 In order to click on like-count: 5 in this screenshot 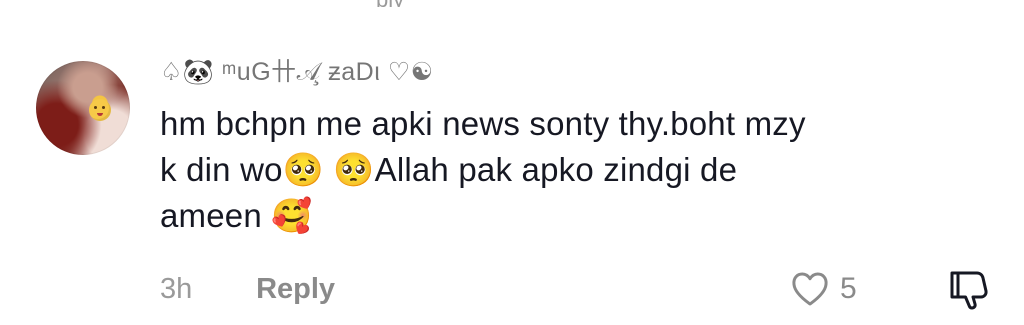, I will do `click(848, 288)`.